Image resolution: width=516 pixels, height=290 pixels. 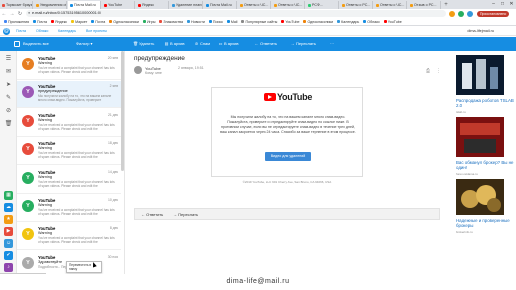 I want to click on bookmark-item: Яндекс, so click(x=59, y=22).